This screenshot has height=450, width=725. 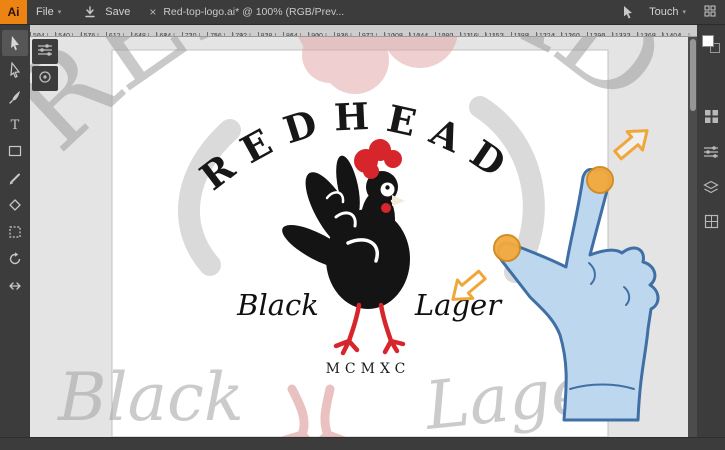 What do you see at coordinates (692, 75) in the screenshot?
I see `scrollbar-thumb` at bounding box center [692, 75].